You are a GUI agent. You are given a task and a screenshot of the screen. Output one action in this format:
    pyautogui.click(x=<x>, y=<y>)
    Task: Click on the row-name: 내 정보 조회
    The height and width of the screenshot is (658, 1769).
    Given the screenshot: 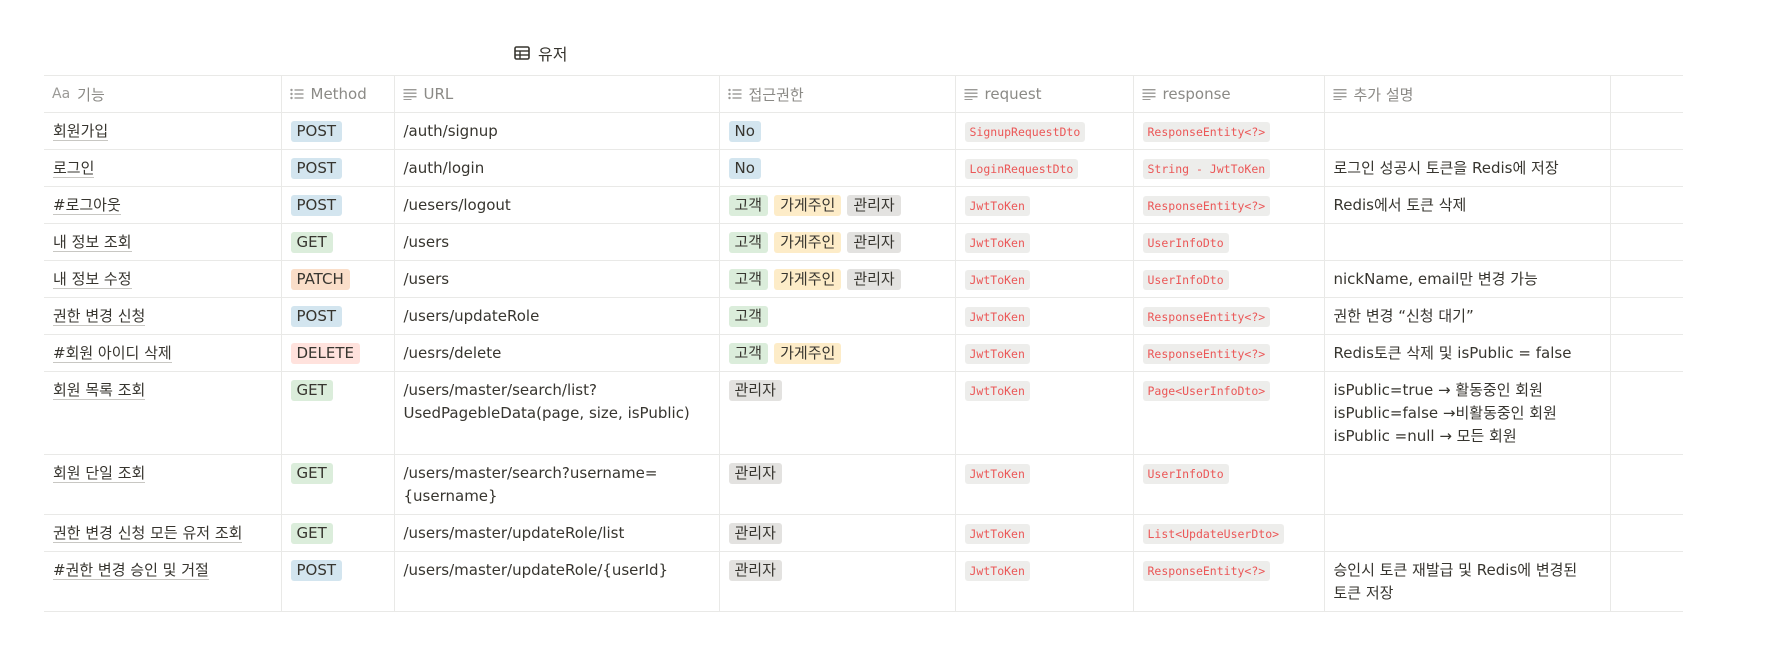 What is the action you would take?
    pyautogui.click(x=92, y=242)
    